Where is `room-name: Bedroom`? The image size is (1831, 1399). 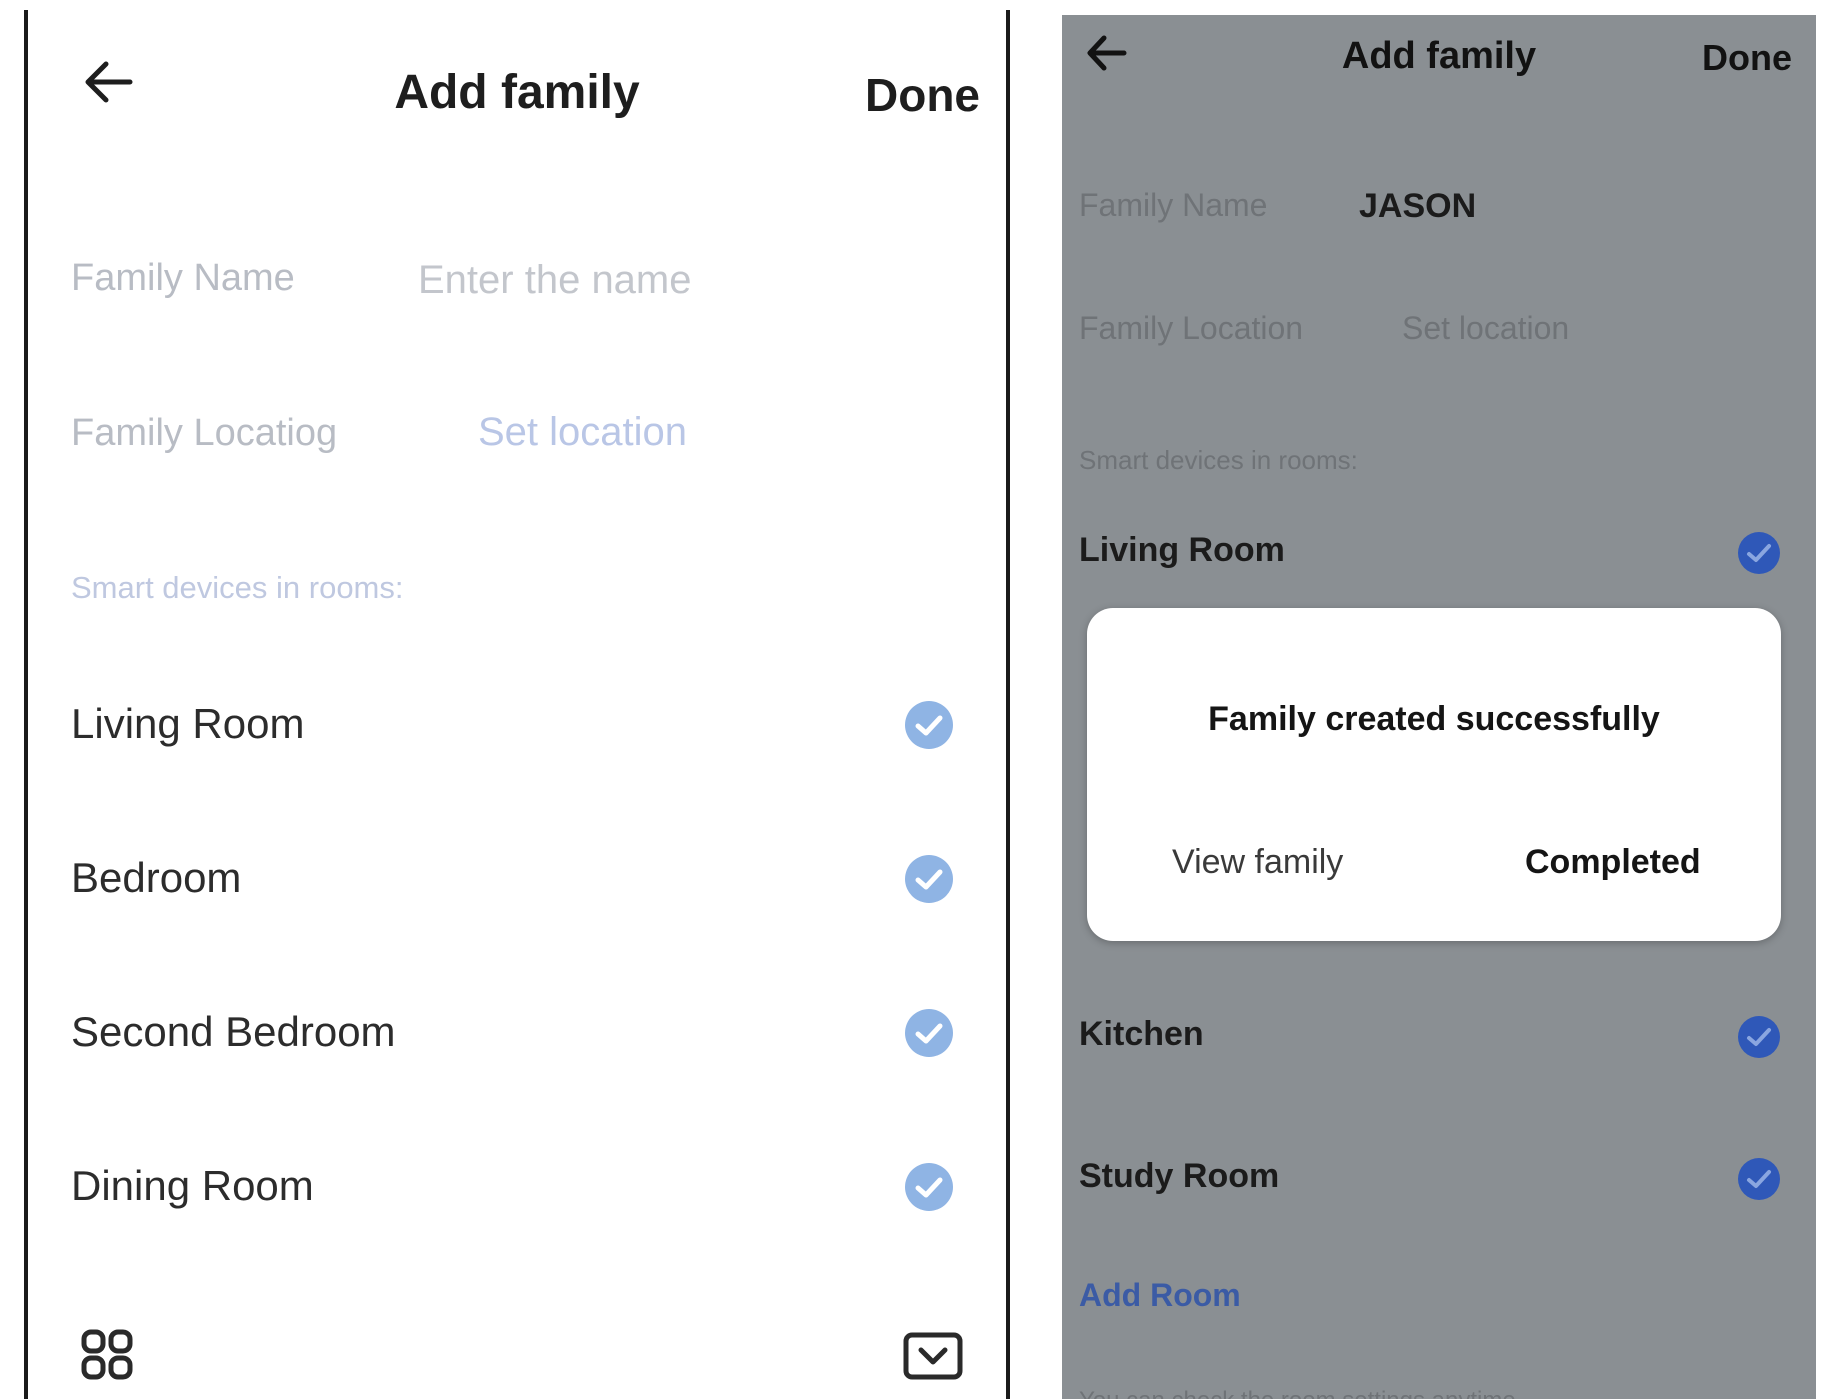 room-name: Bedroom is located at coordinates (156, 877).